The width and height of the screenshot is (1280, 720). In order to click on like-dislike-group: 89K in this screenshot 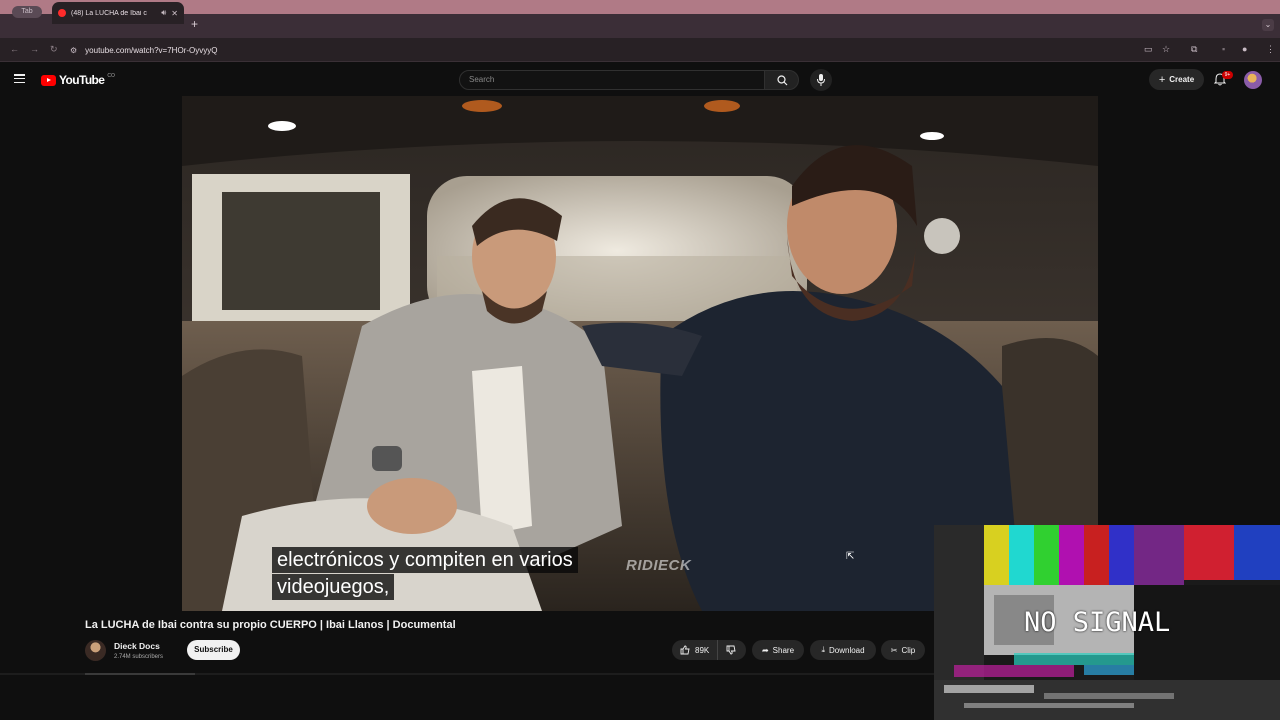, I will do `click(709, 650)`.